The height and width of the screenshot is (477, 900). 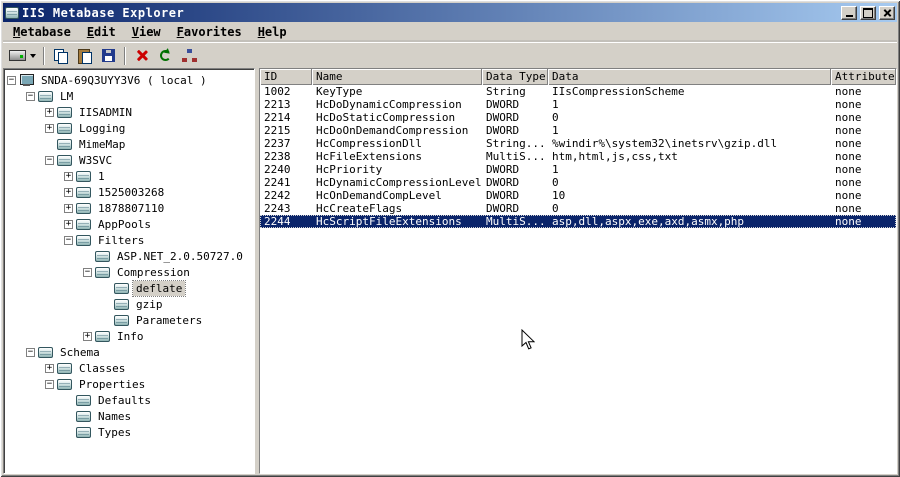 I want to click on tree-item-lm: − LM, so click(x=129, y=96).